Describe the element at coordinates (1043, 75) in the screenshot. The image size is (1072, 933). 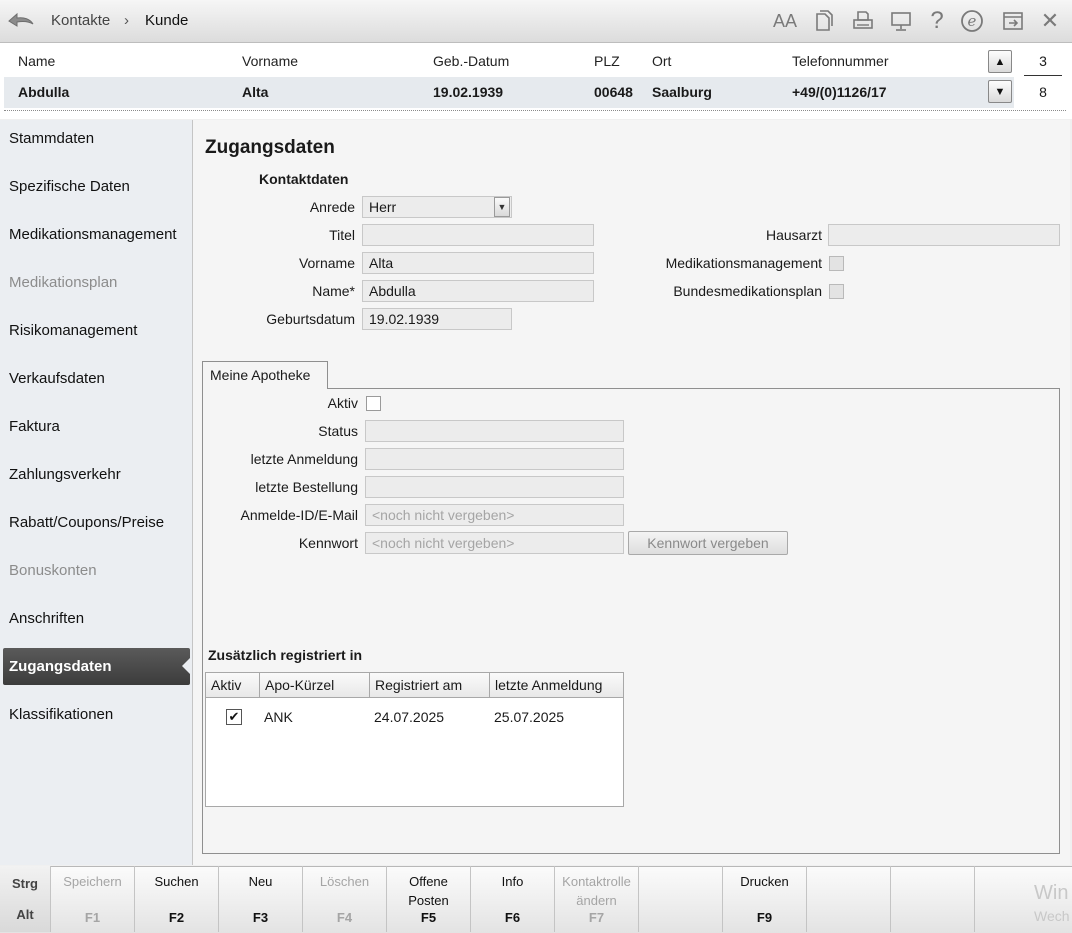
I see `pager-divider` at that location.